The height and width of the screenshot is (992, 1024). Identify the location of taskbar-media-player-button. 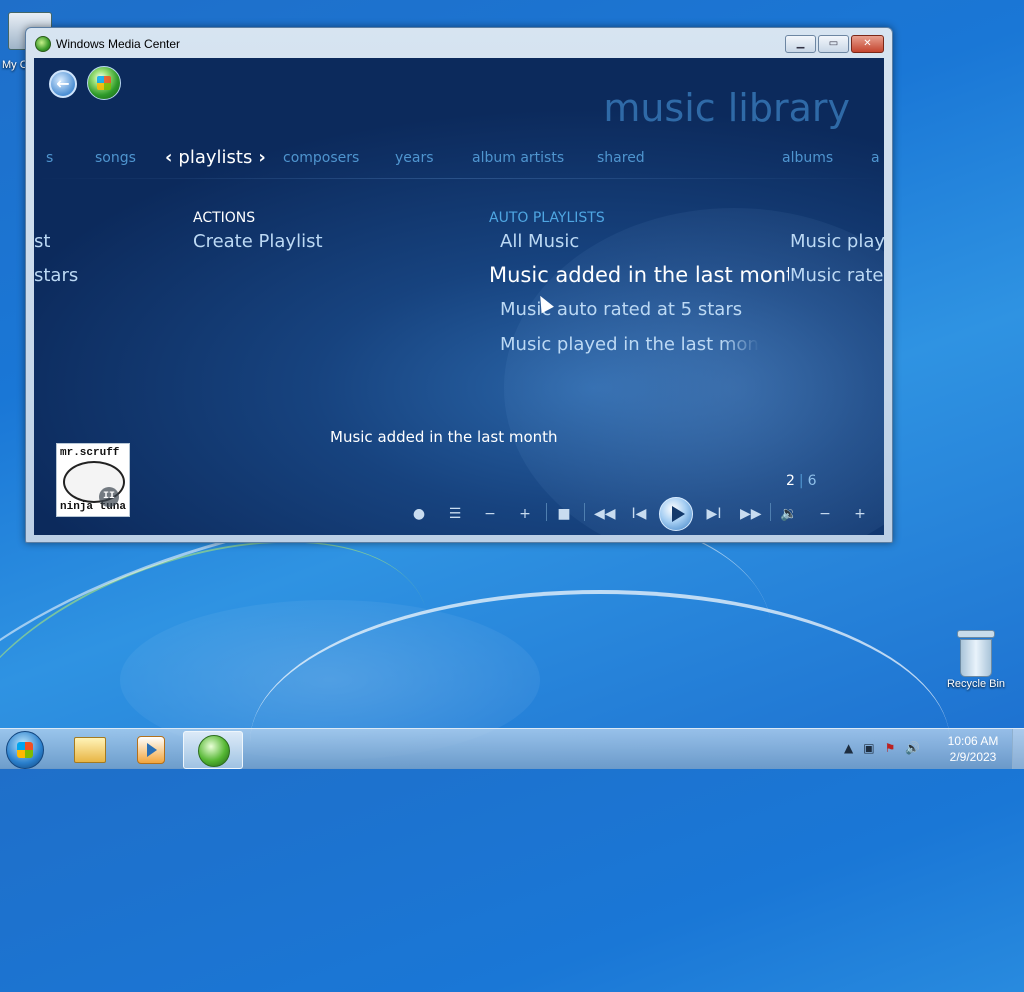
(151, 749).